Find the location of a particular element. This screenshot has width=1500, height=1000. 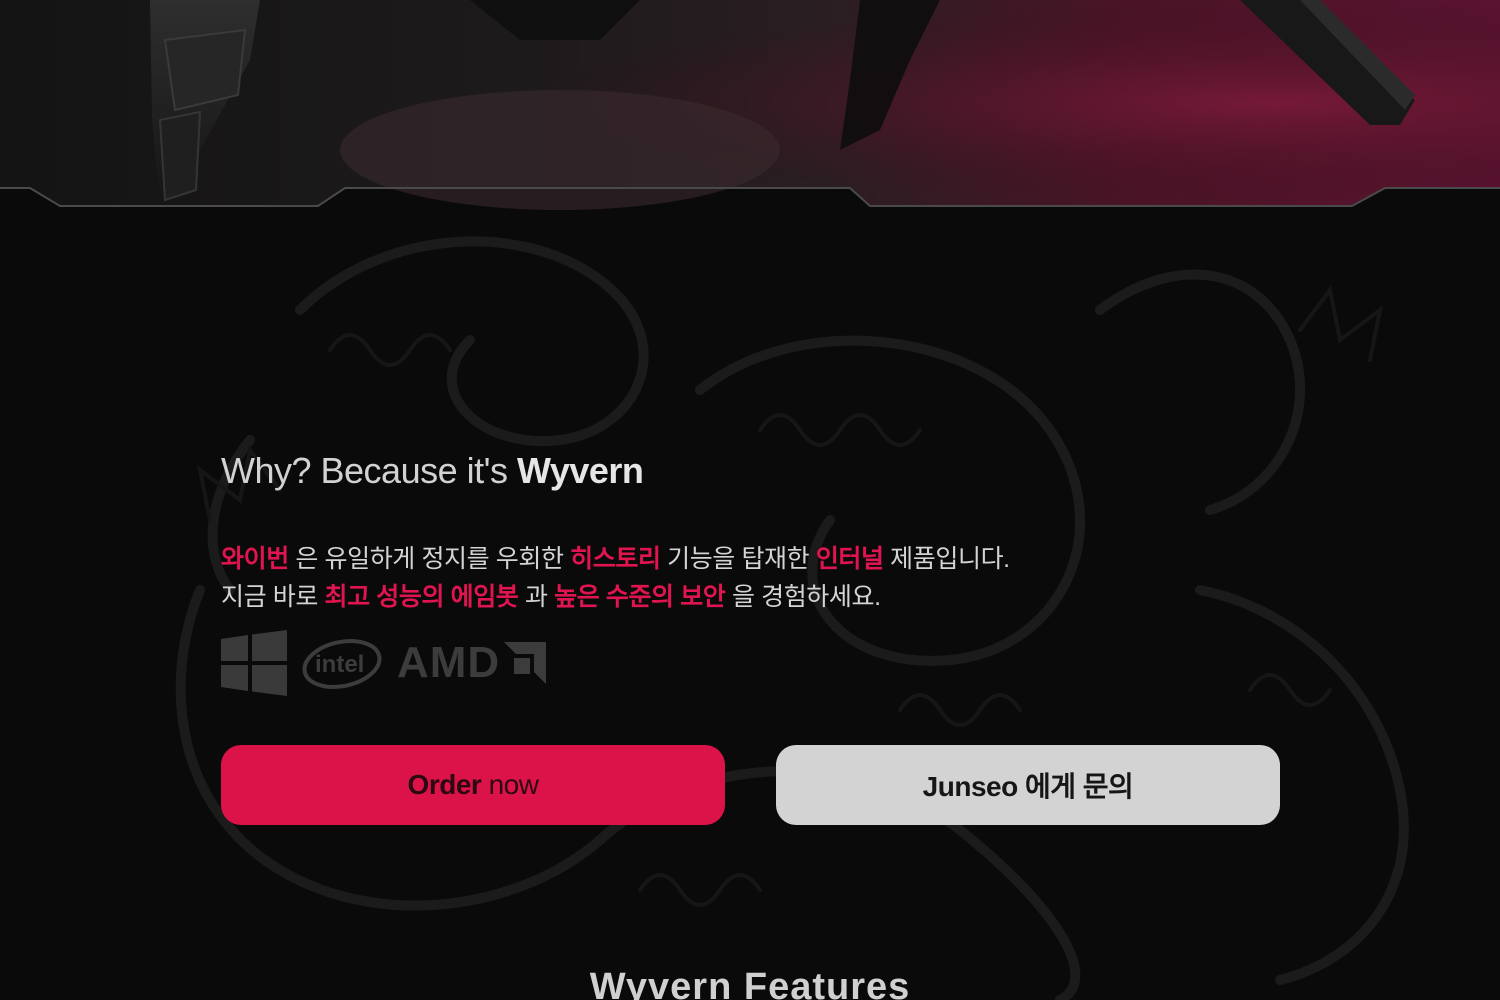

description-text: 을 경험하세요. is located at coordinates (803, 597).